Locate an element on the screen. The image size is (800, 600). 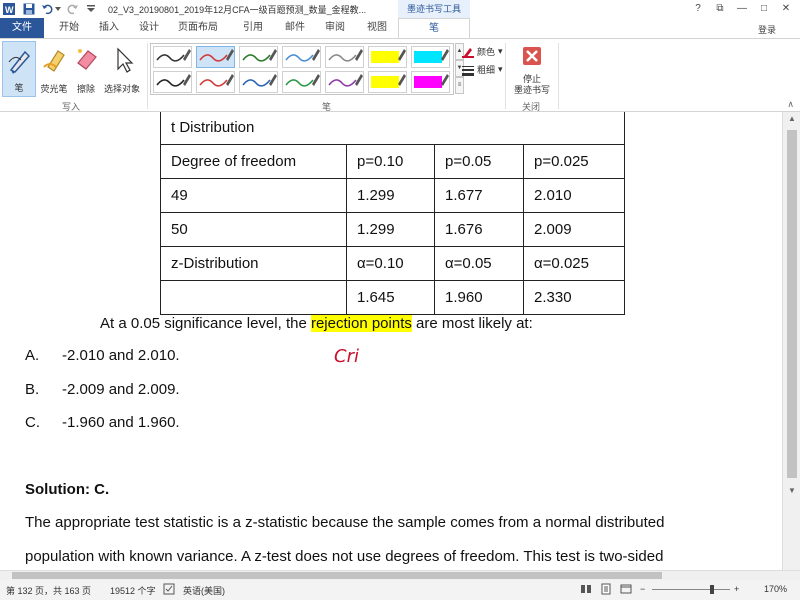
zoom-in-button: + is located at coordinates (736, 589).